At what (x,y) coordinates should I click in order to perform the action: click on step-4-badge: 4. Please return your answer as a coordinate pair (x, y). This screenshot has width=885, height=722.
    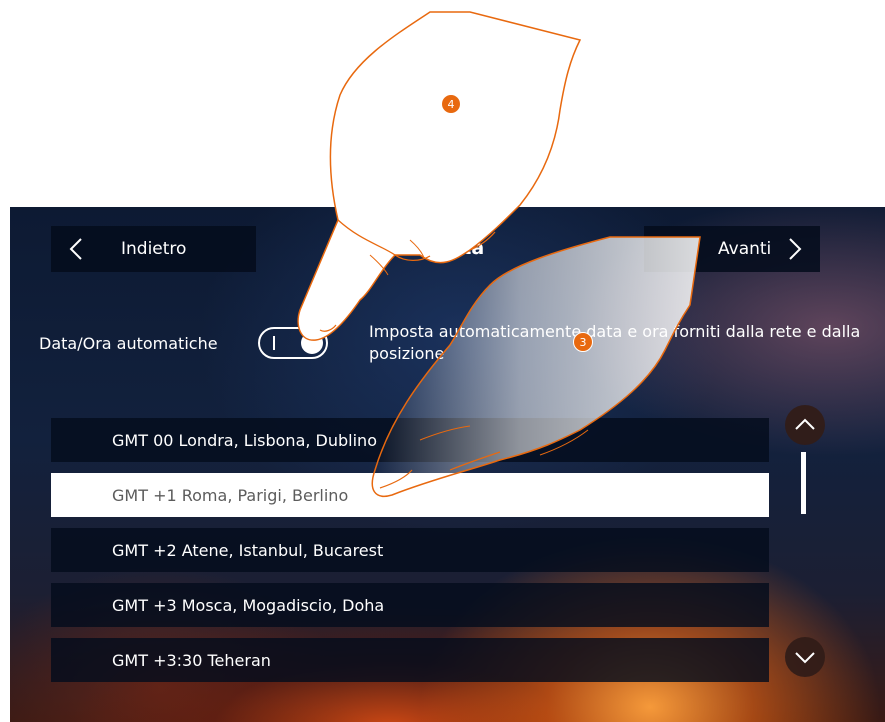
    Looking at the image, I should click on (451, 104).